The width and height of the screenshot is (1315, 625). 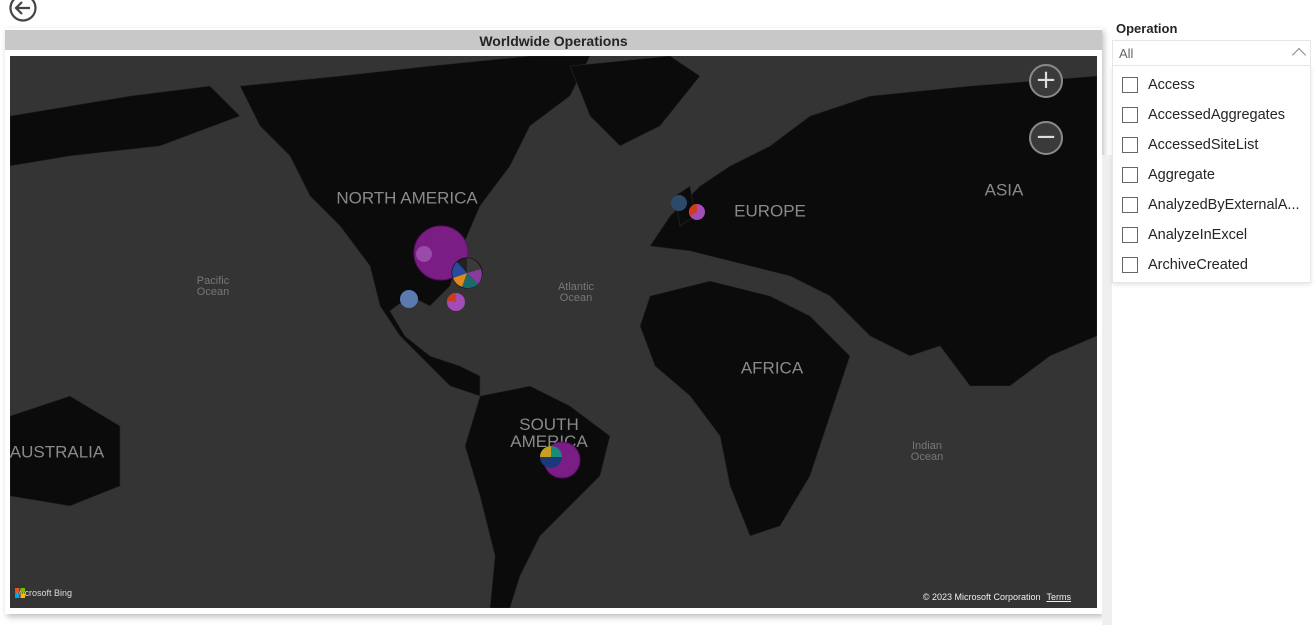 I want to click on bubble-layer, so click(x=552, y=337).